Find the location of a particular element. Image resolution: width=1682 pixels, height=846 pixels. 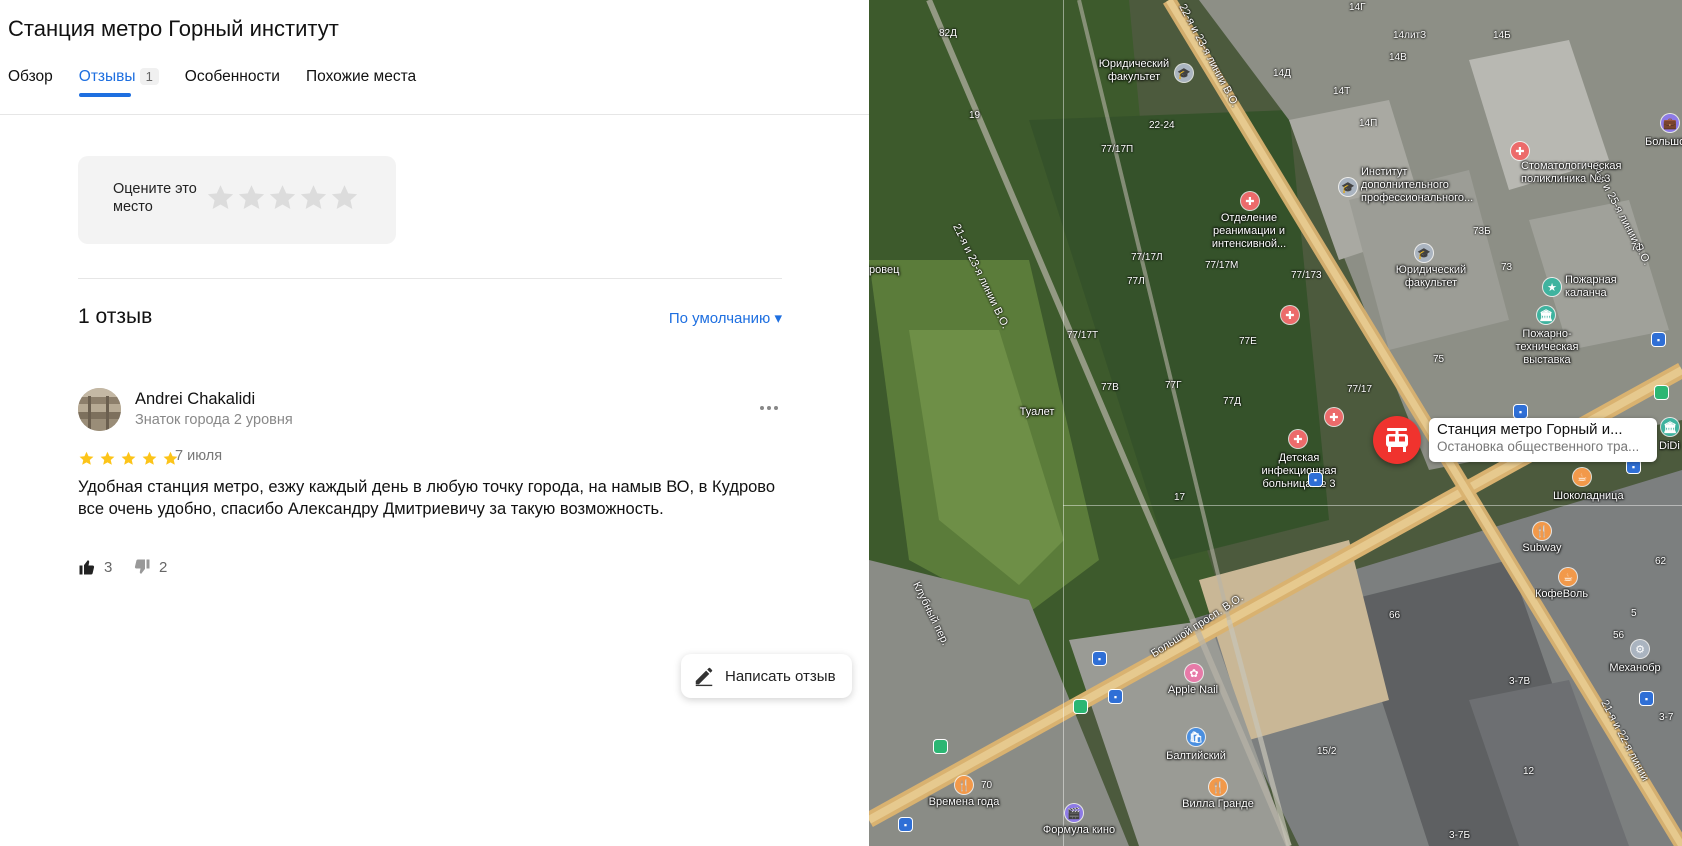

shopping-icon: 🛍 is located at coordinates (1196, 737).